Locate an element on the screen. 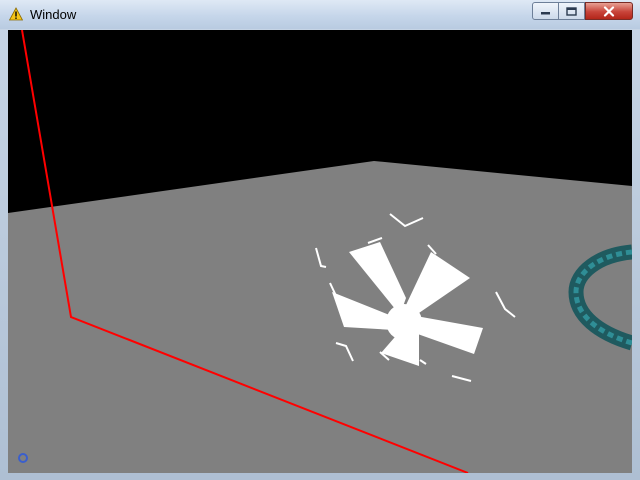 This screenshot has width=640, height=480. warning-icon is located at coordinates (16, 14).